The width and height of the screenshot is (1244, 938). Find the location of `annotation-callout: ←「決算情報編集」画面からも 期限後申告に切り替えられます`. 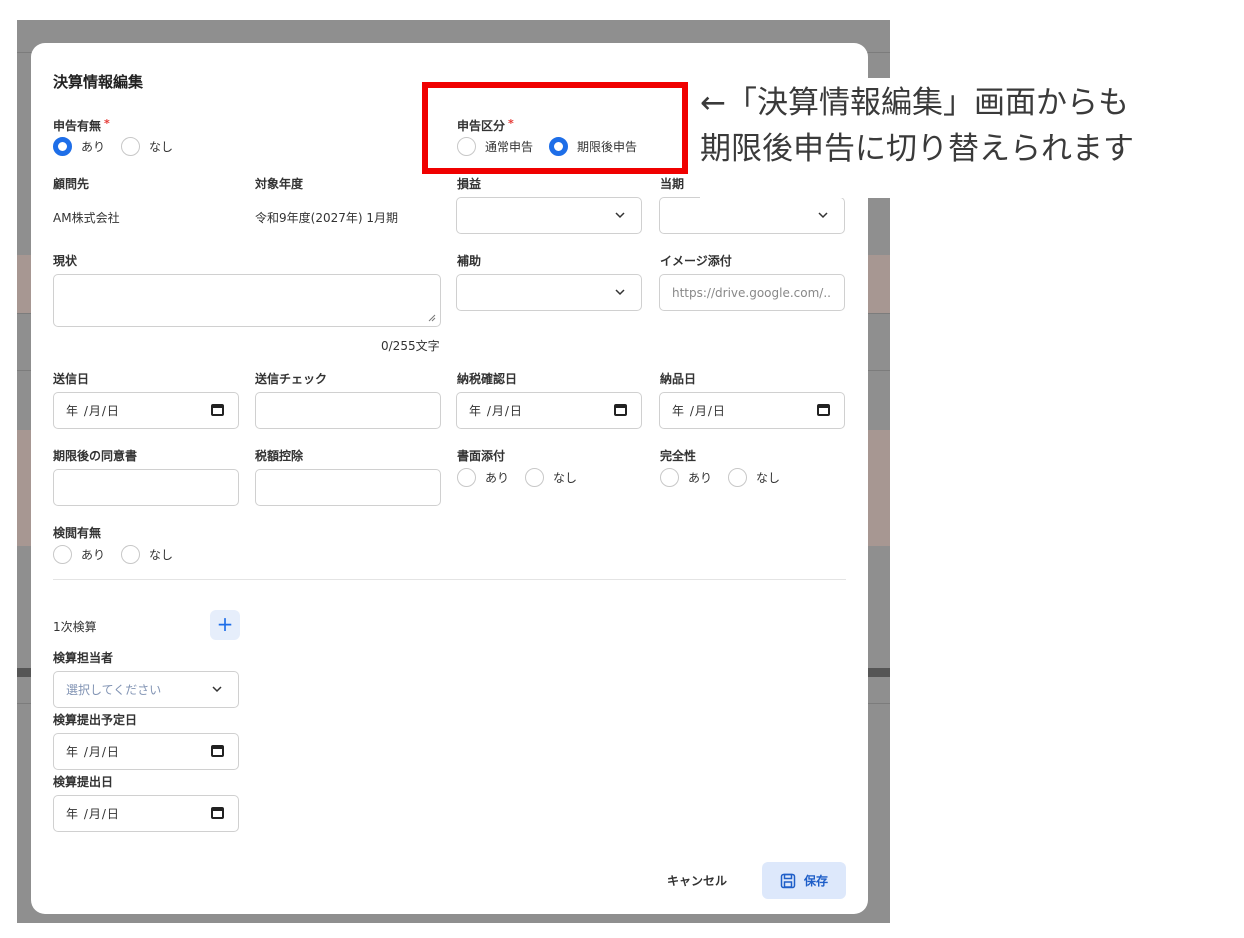

annotation-callout: ←「決算情報編集」画面からも 期限後申告に切り替えられます is located at coordinates (972, 138).